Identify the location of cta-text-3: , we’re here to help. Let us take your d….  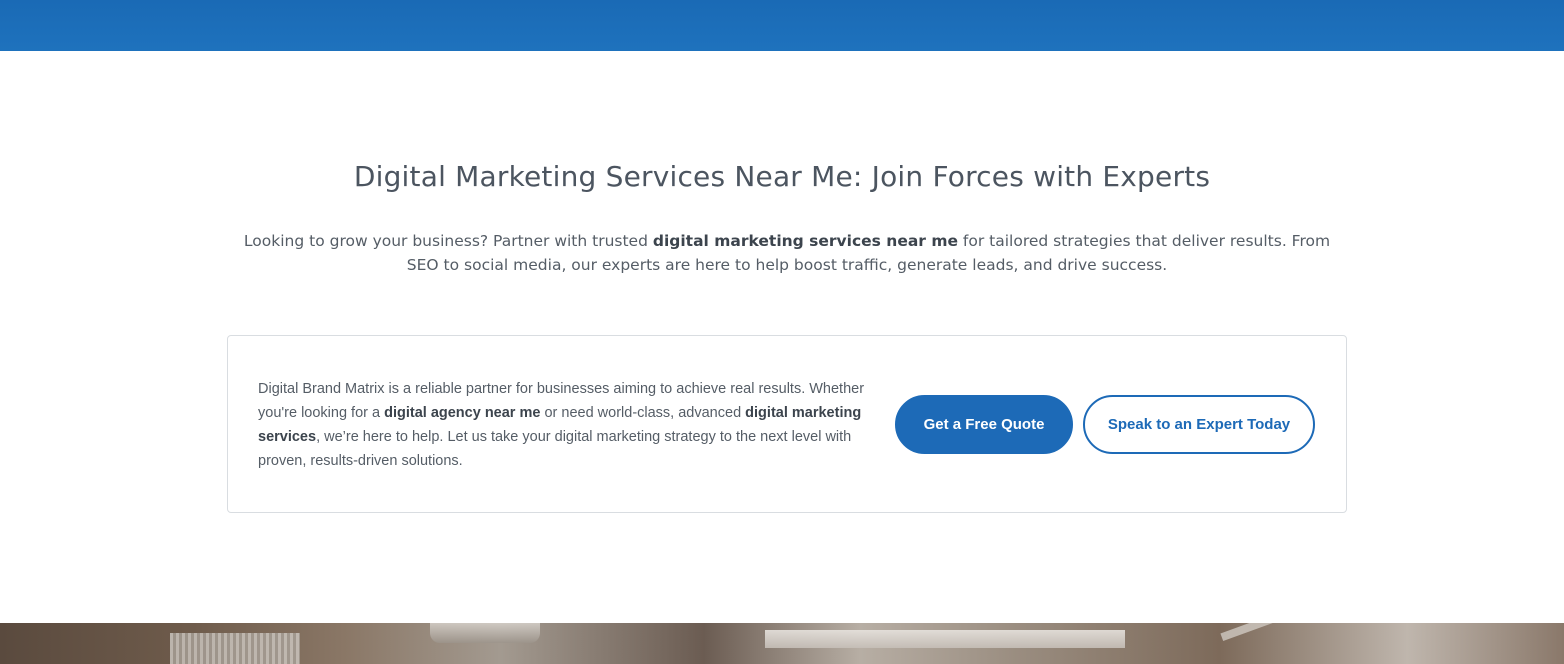
(555, 449).